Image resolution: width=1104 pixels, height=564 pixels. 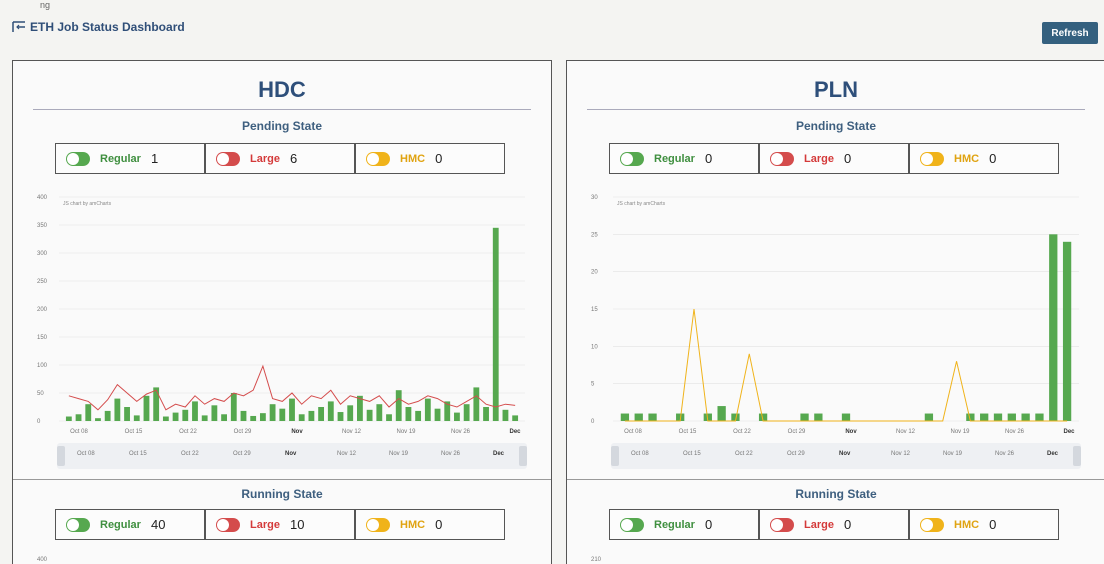 I want to click on scroll-tick-label: Nov 26, so click(x=451, y=454).